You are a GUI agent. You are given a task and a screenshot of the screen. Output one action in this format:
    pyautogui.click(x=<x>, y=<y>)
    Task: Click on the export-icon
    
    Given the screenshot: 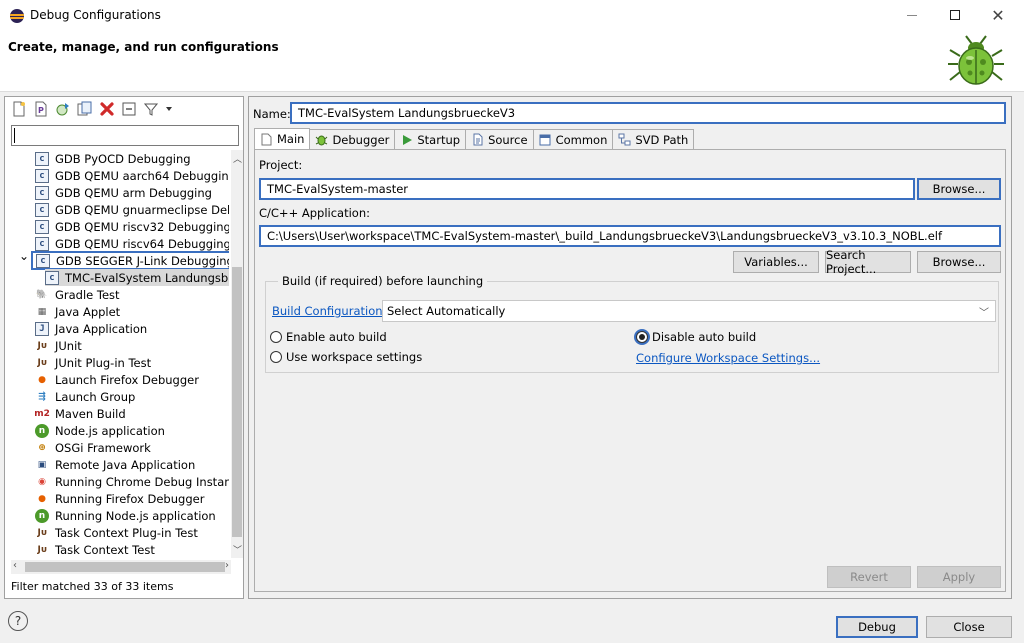 What is the action you would take?
    pyautogui.click(x=63, y=109)
    